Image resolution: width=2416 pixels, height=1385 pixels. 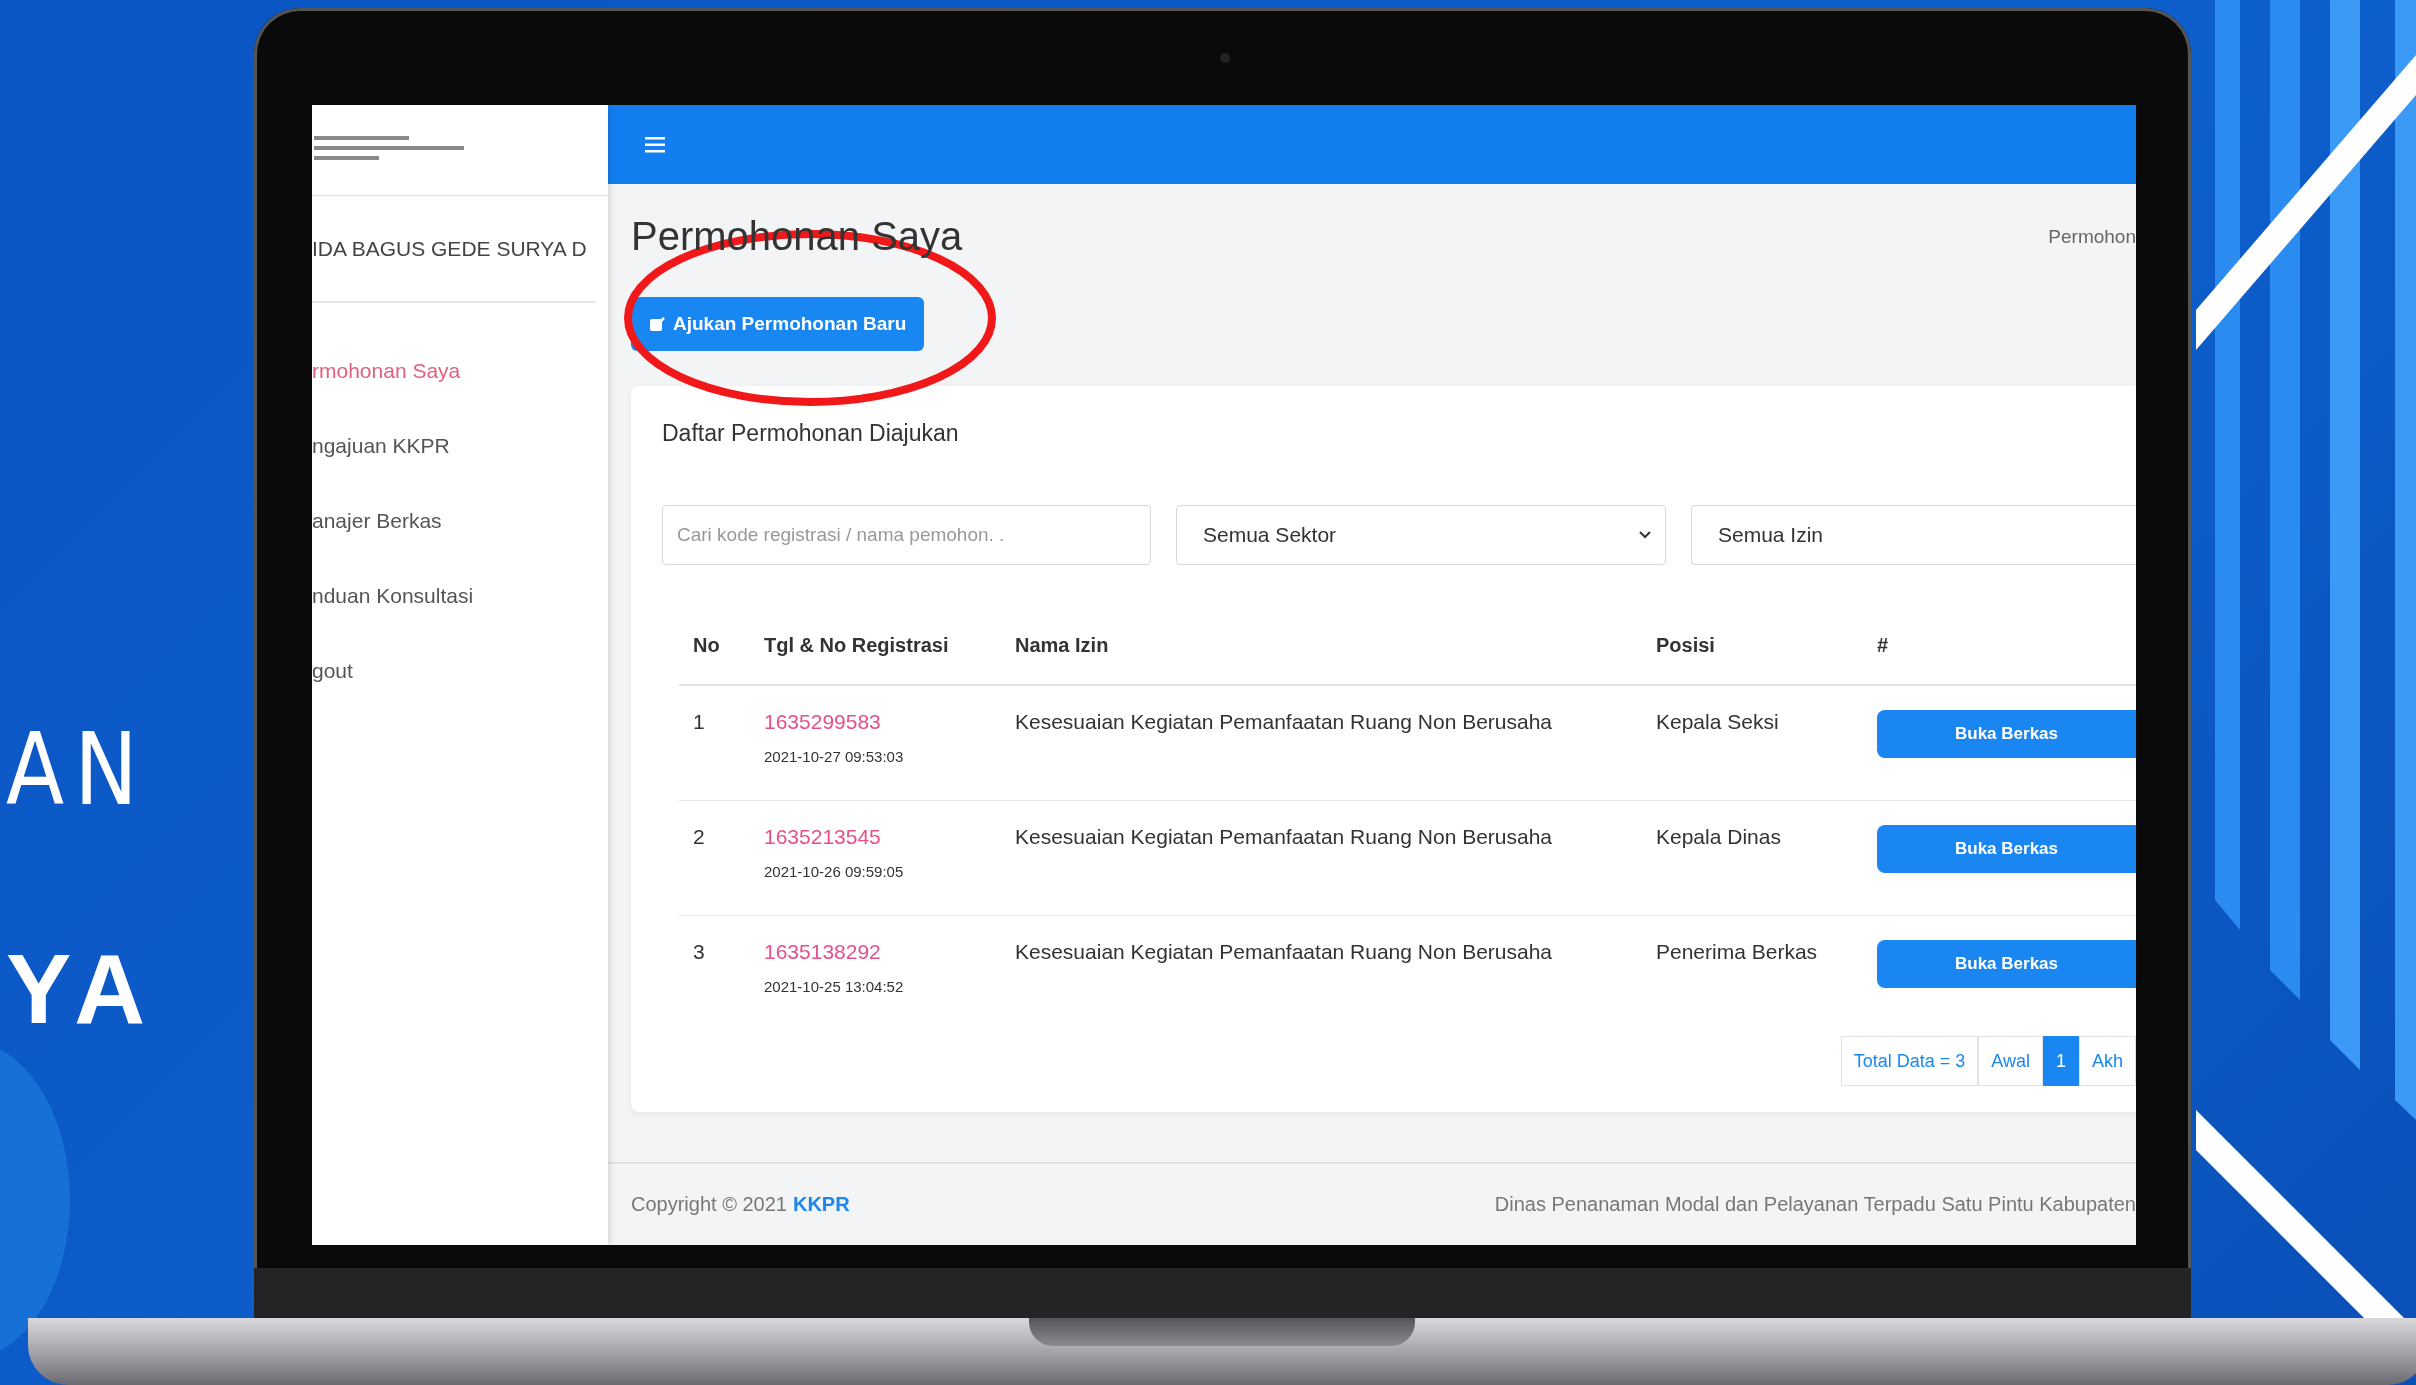 What do you see at coordinates (709, 1205) in the screenshot?
I see `copyright-text: Copyright © 2021` at bounding box center [709, 1205].